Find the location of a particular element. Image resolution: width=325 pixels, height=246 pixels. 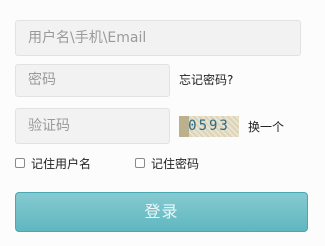

login-button: 登录 is located at coordinates (161, 212).